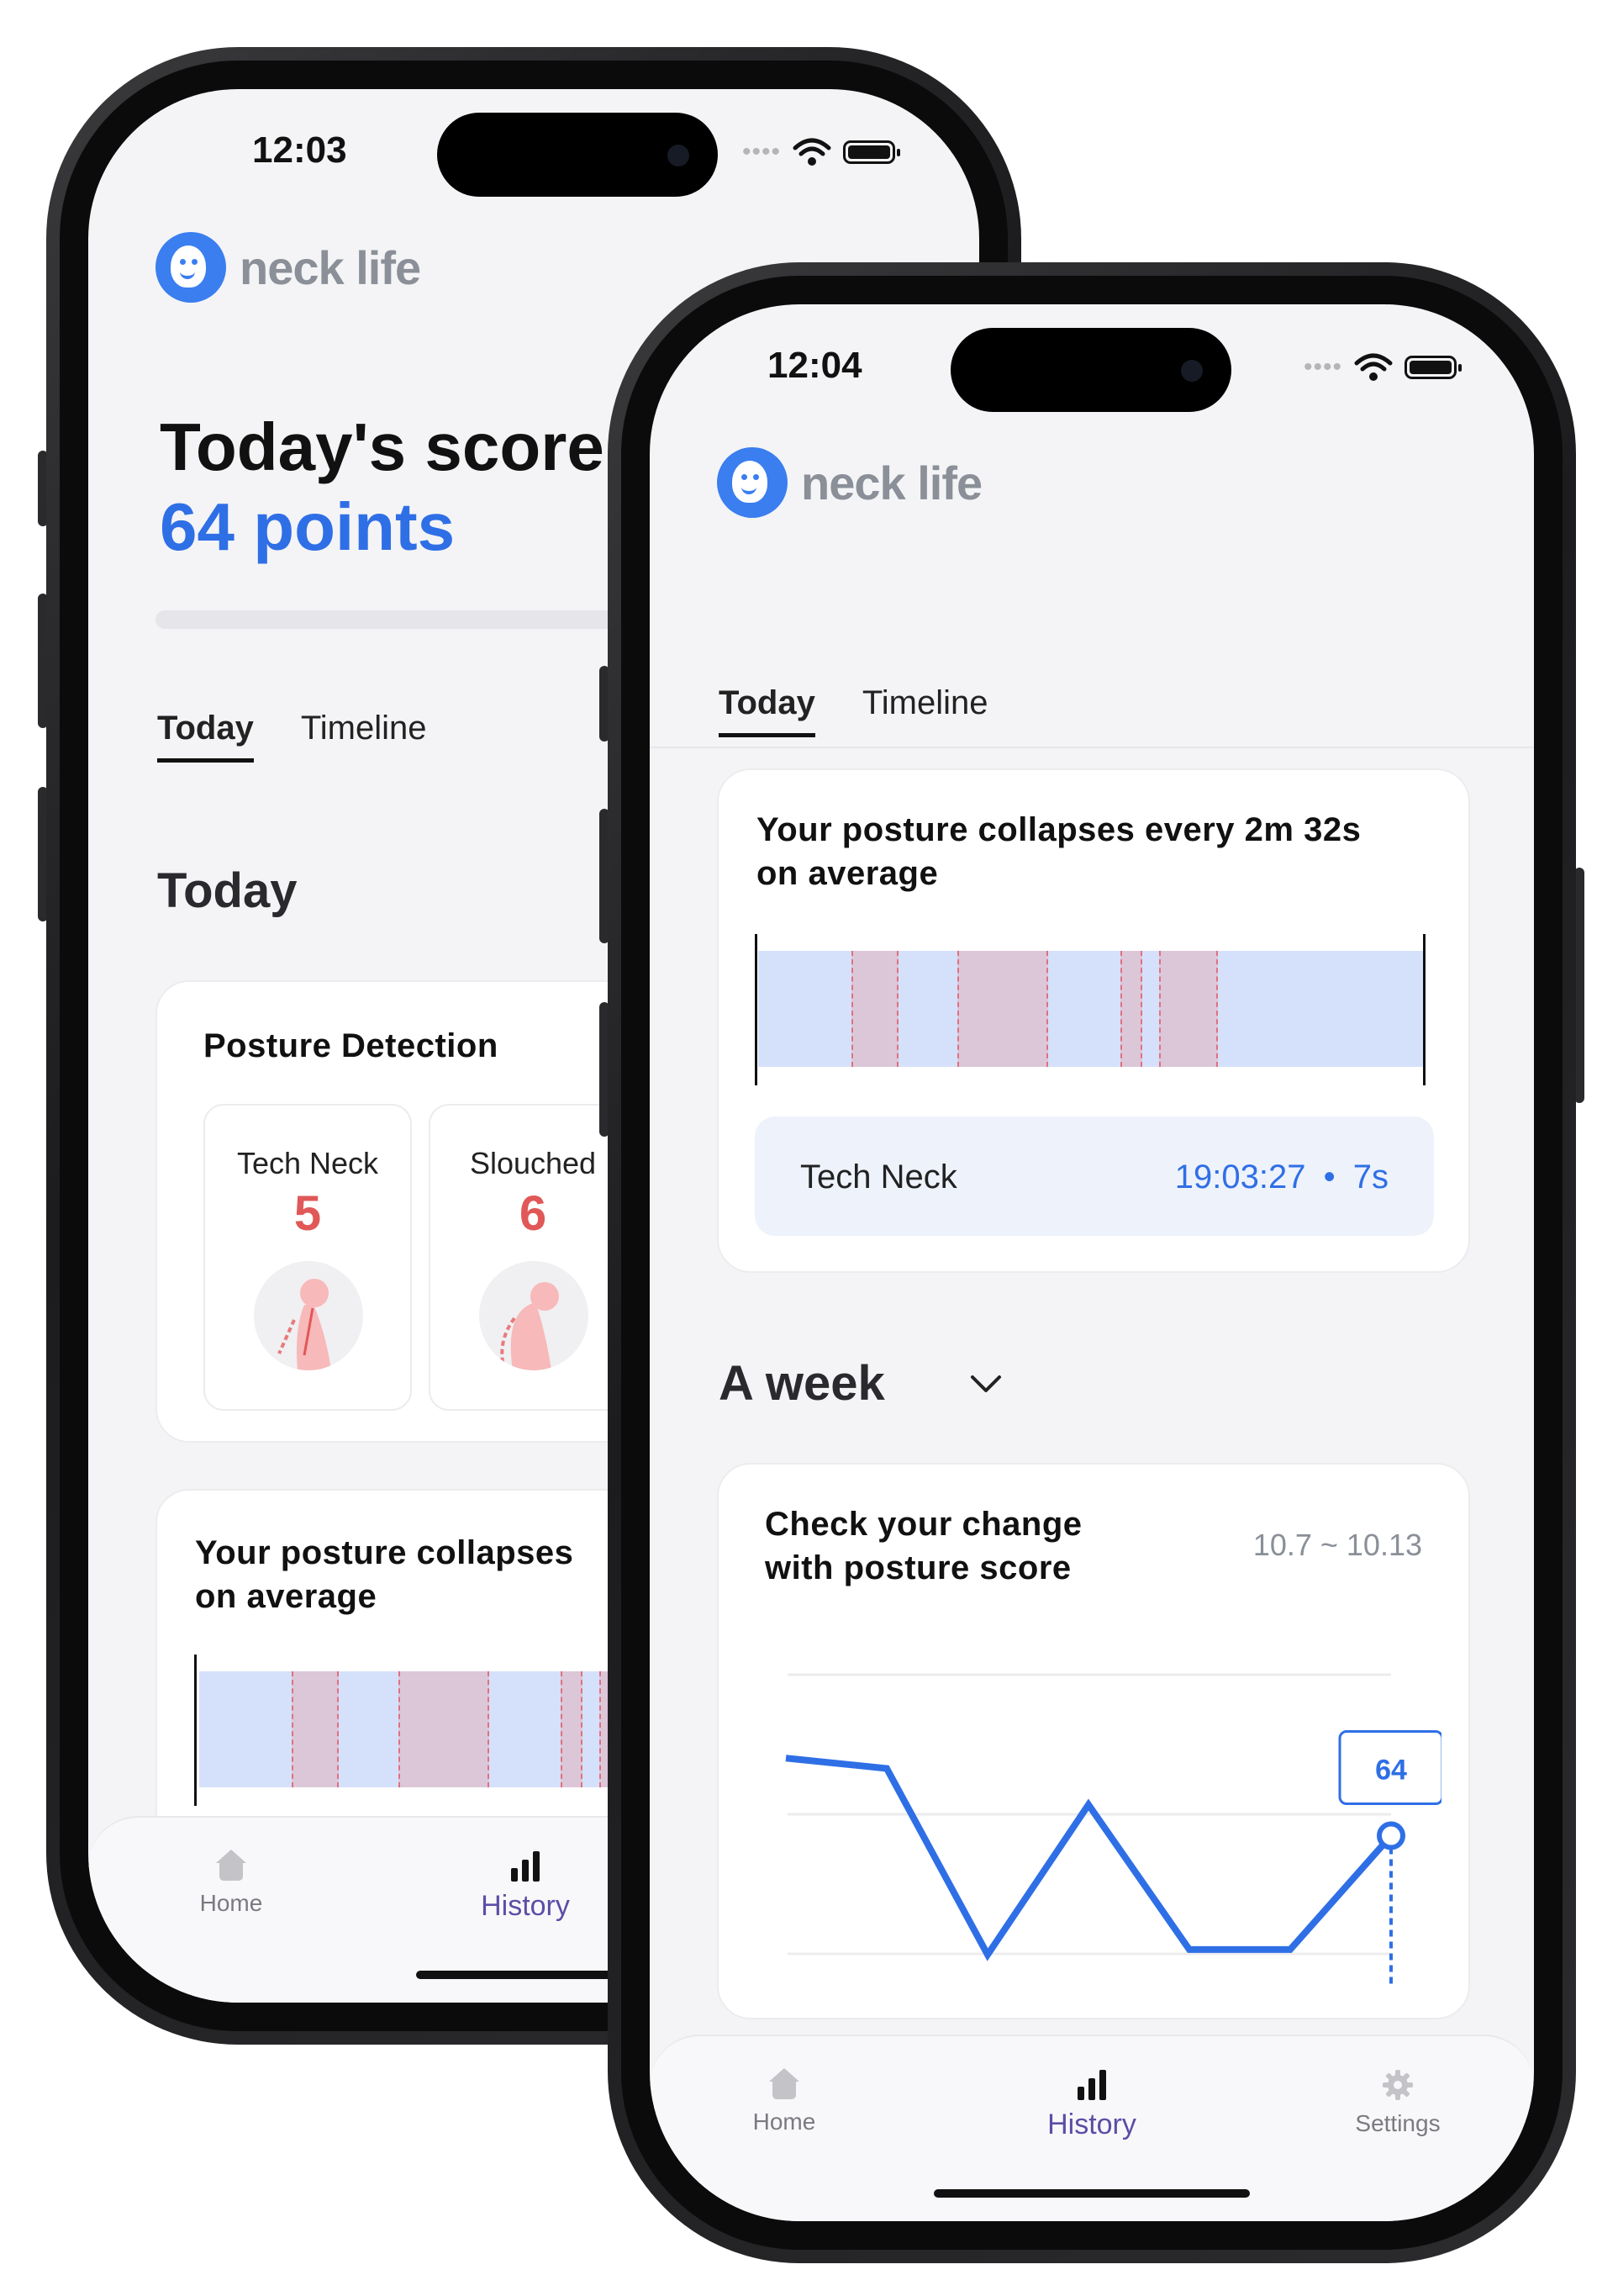 The image size is (1618, 2296). I want to click on collapse-event-row: Tech Neck 19:03:27 • 7s, so click(1094, 1176).